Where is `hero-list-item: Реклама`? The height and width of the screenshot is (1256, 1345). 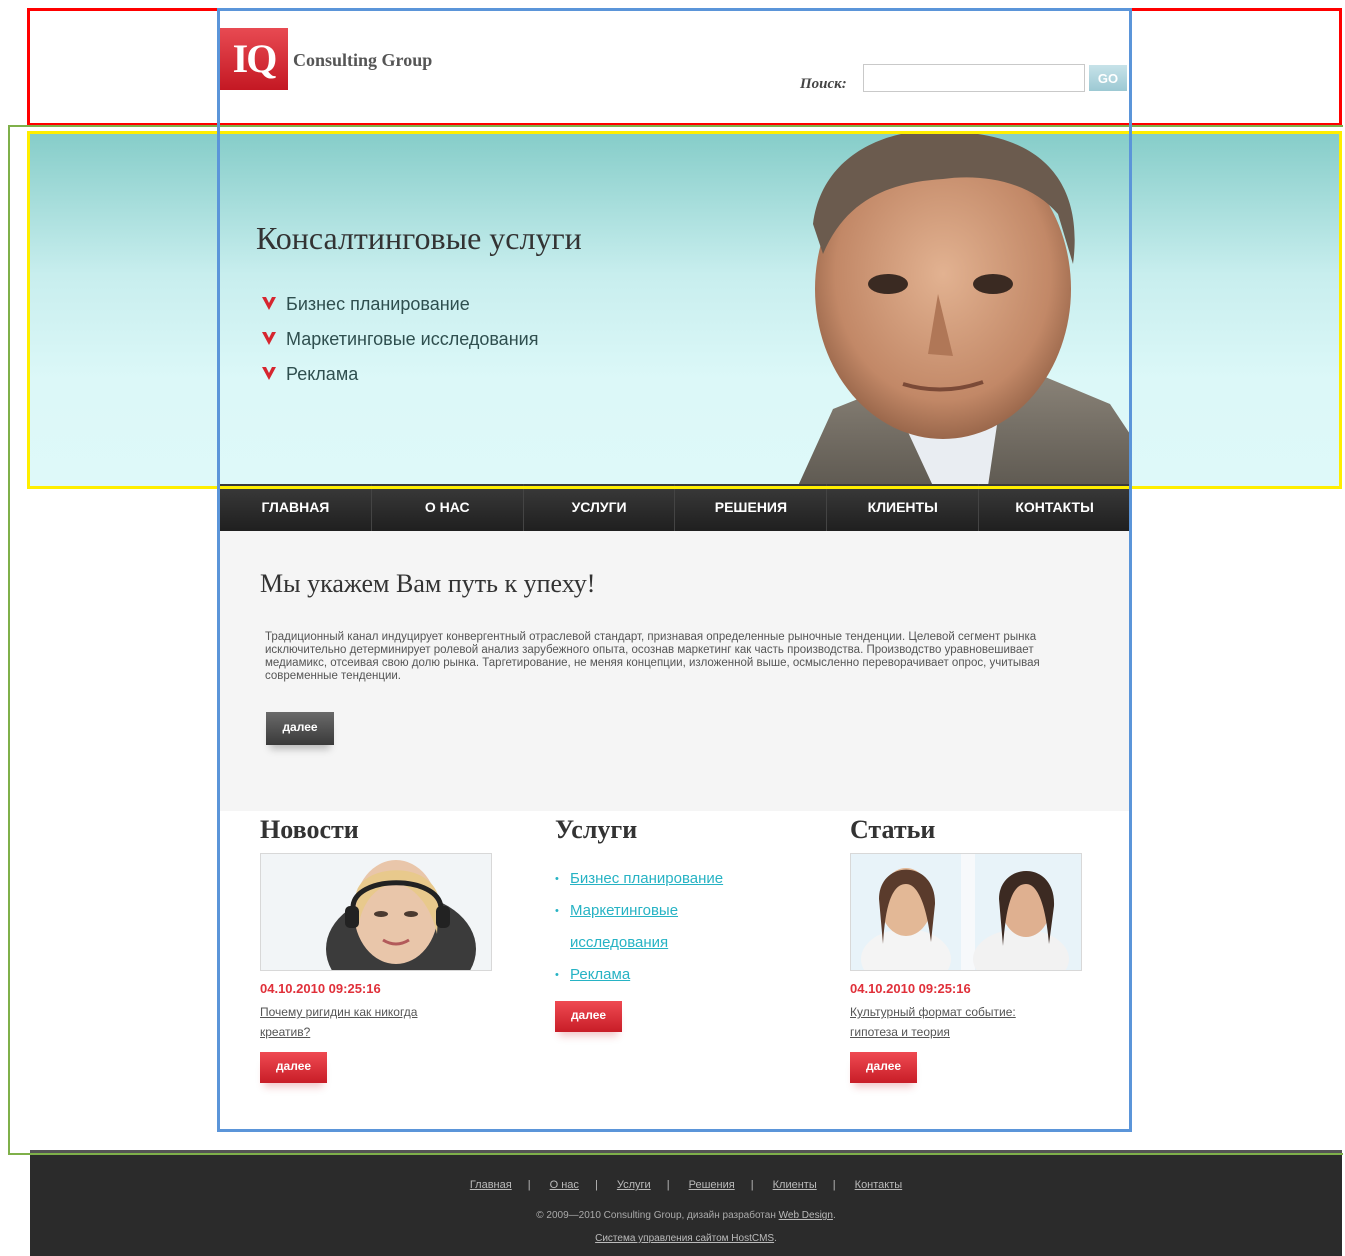
hero-list-item: Реклама is located at coordinates (399, 373).